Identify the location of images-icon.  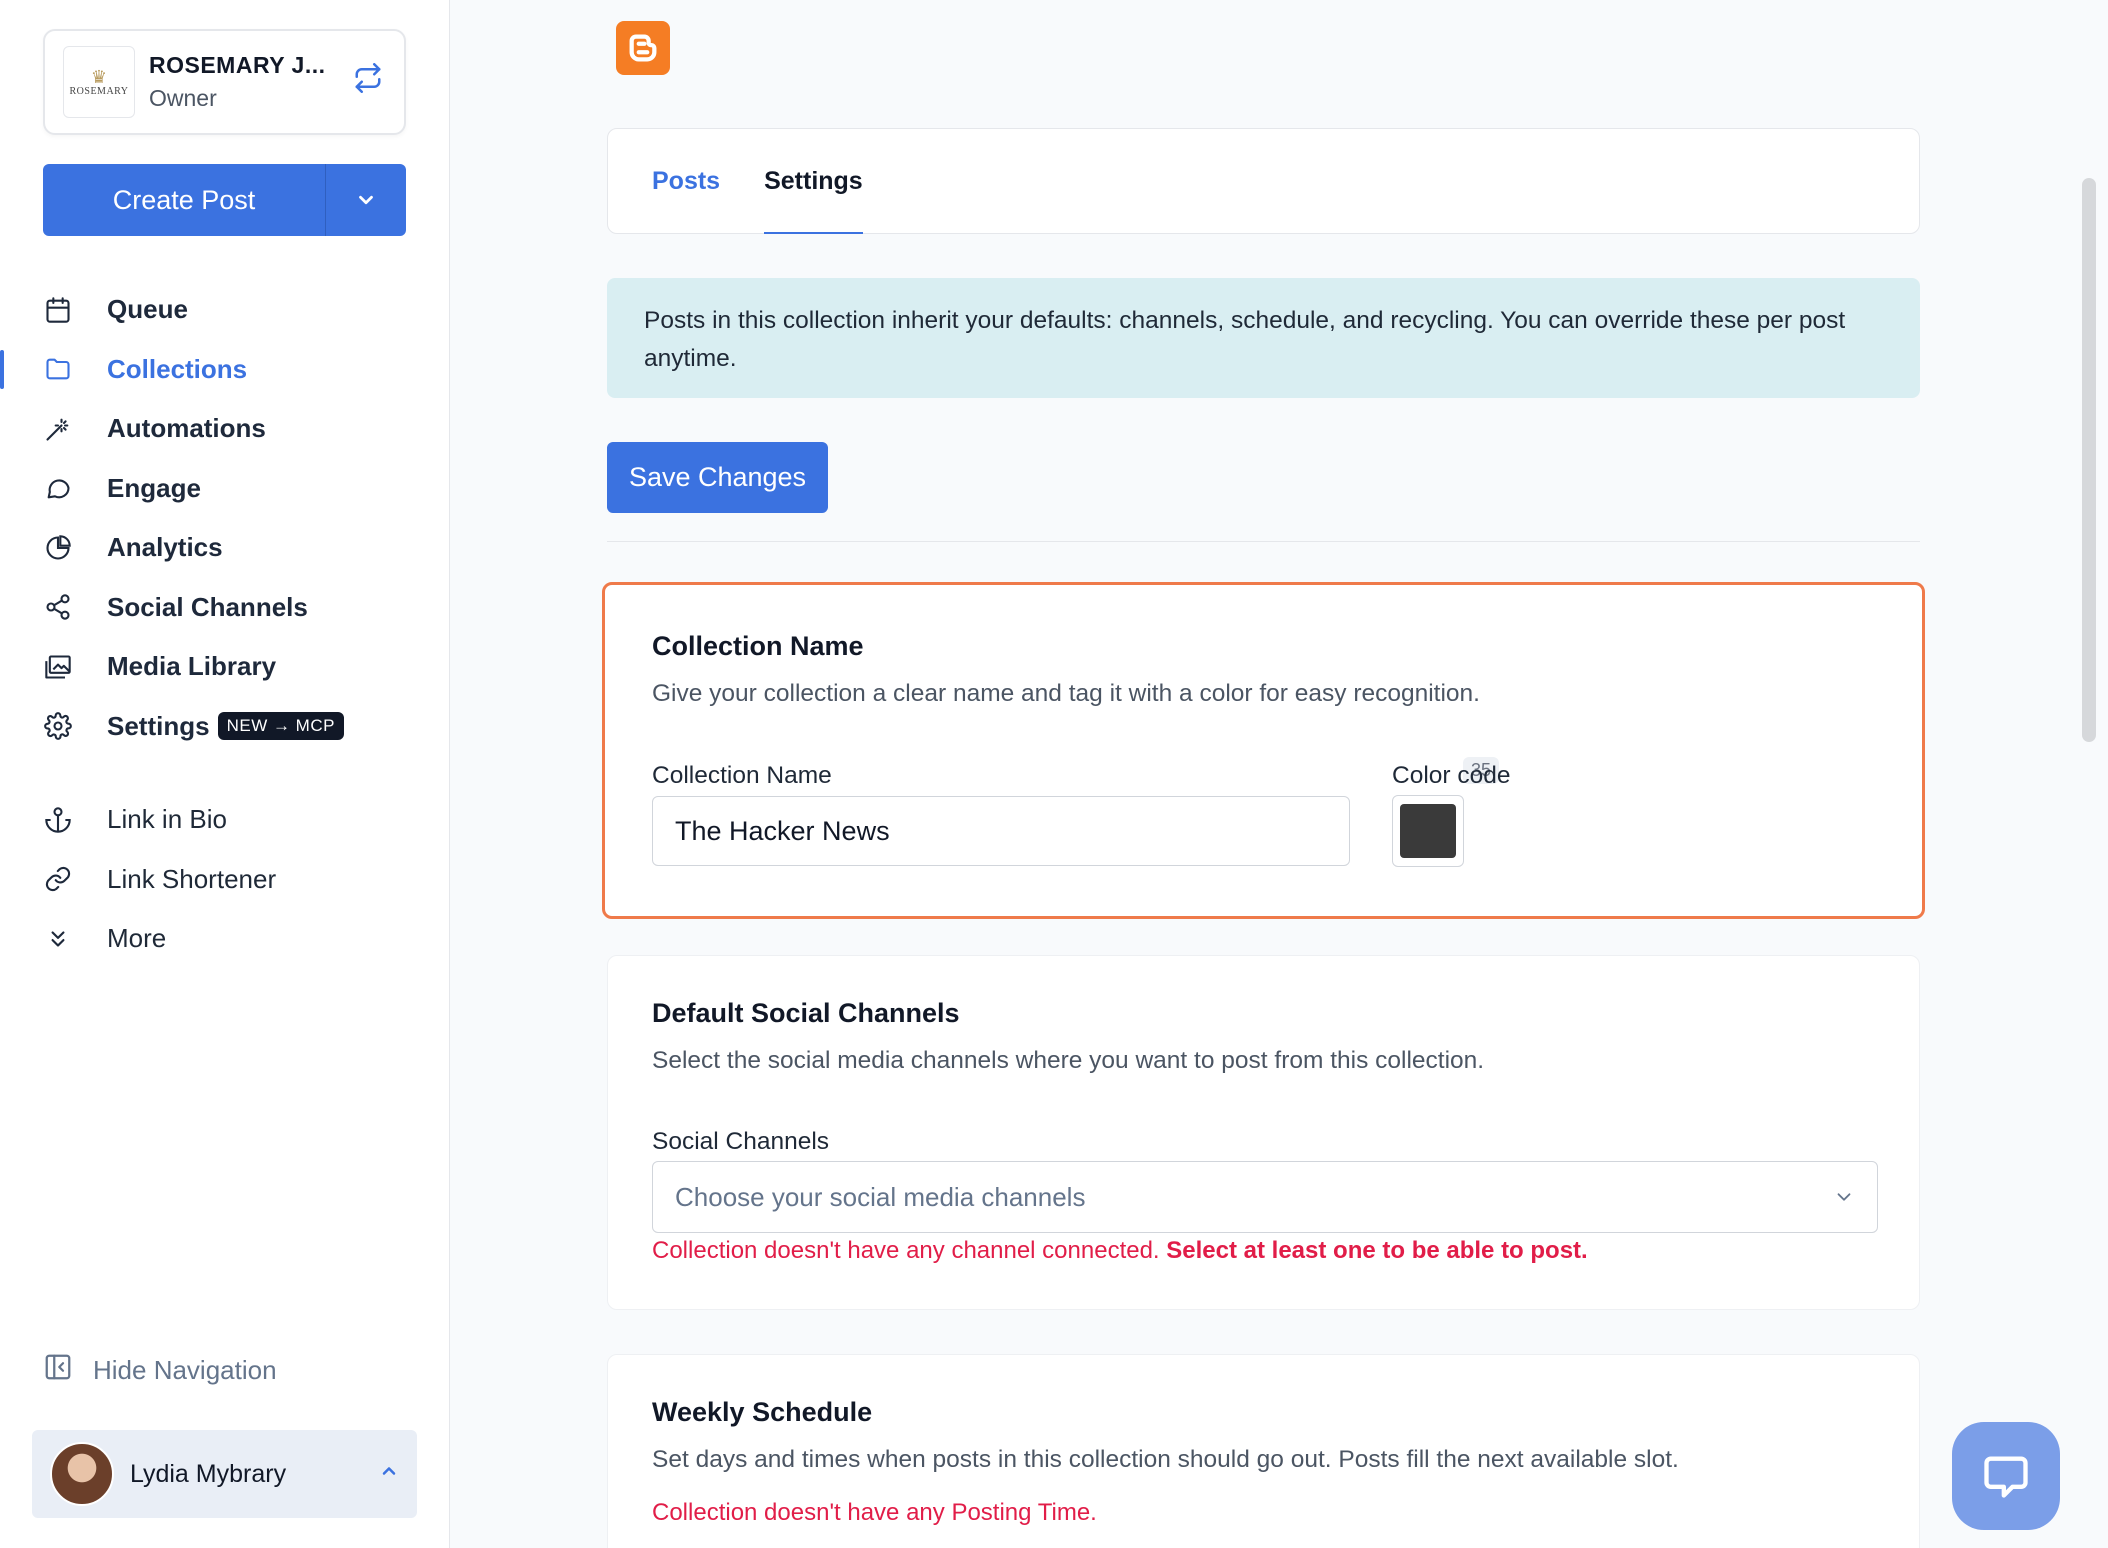
(58, 667).